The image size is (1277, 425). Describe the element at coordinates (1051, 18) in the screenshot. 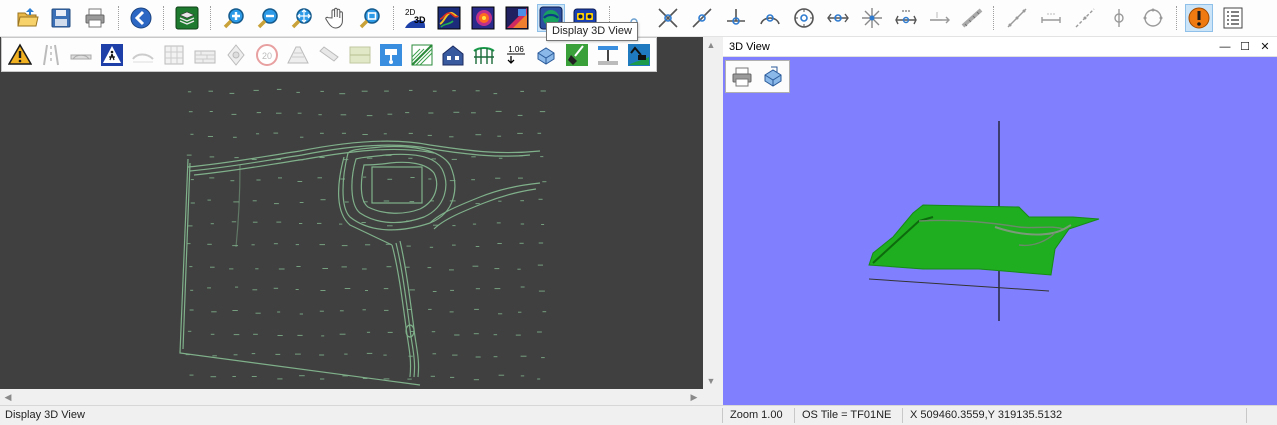

I see `draw-dimension-icon` at that location.